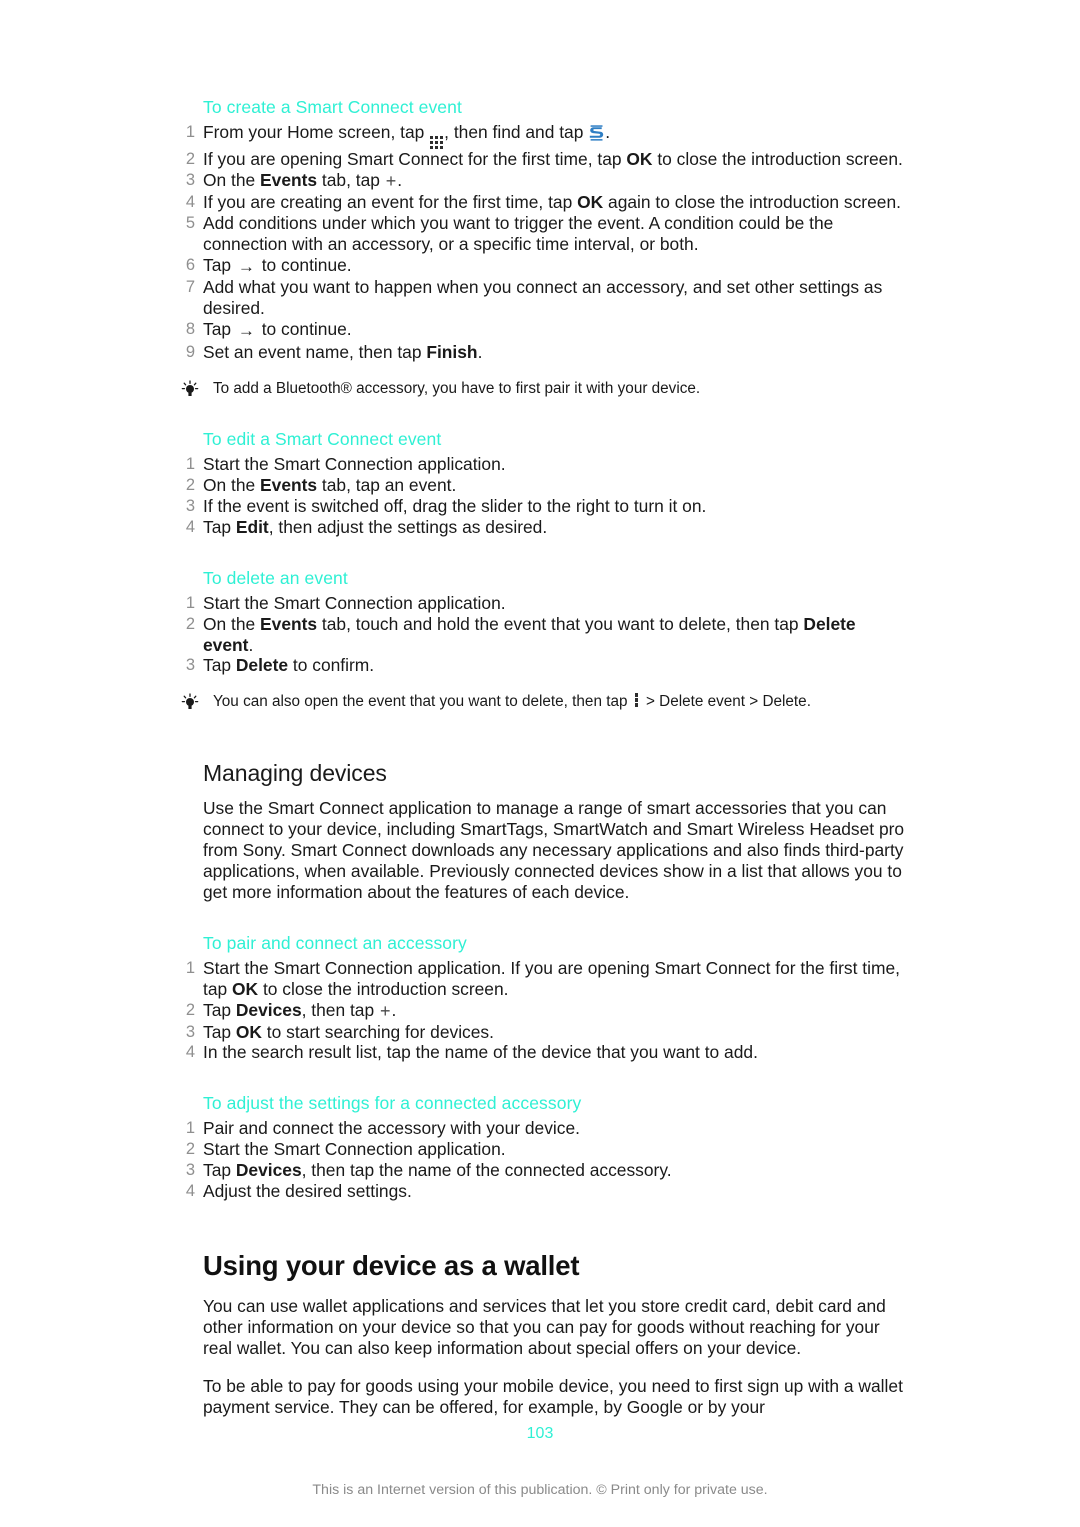 The image size is (1080, 1527). Describe the element at coordinates (391, 1265) in the screenshot. I see `section-heading-wallet: Using your device as a wallet` at that location.